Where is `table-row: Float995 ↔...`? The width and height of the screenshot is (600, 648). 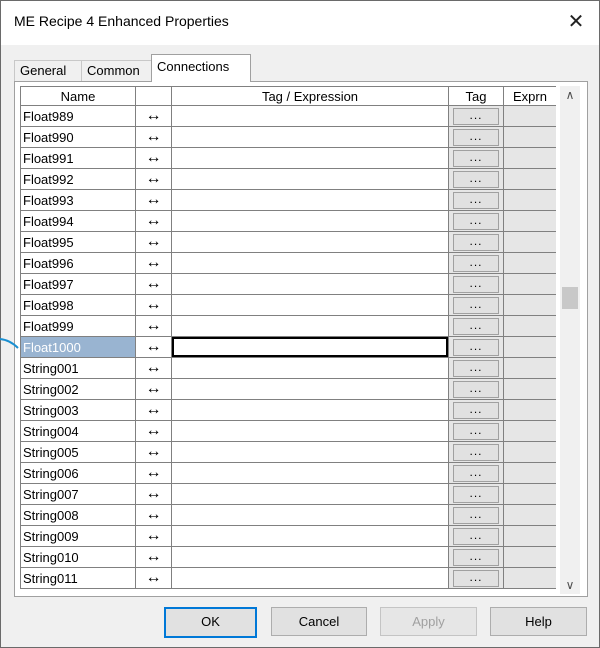
table-row: Float995 ↔... is located at coordinates (288, 242).